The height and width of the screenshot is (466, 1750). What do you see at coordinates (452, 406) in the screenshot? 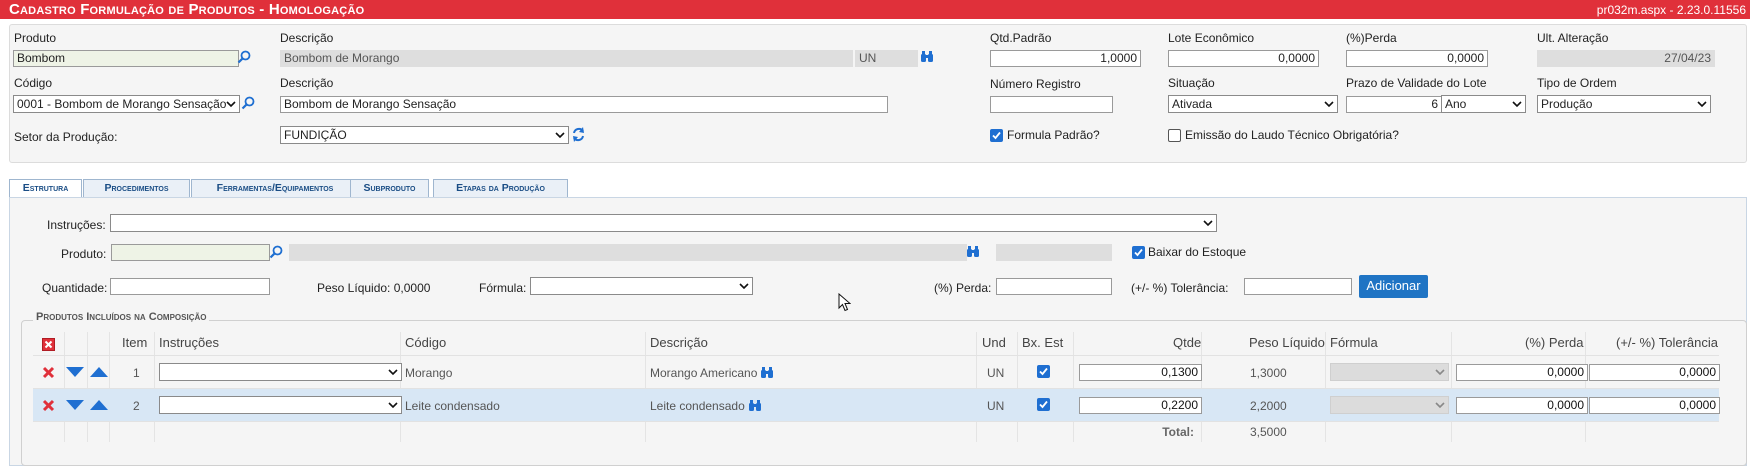
I see `row-codigo: Leite condensado` at bounding box center [452, 406].